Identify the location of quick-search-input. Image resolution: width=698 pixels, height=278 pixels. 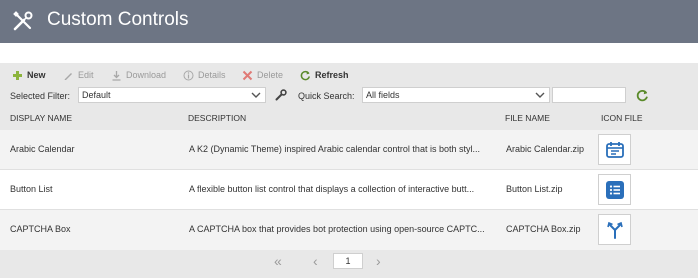
(589, 95).